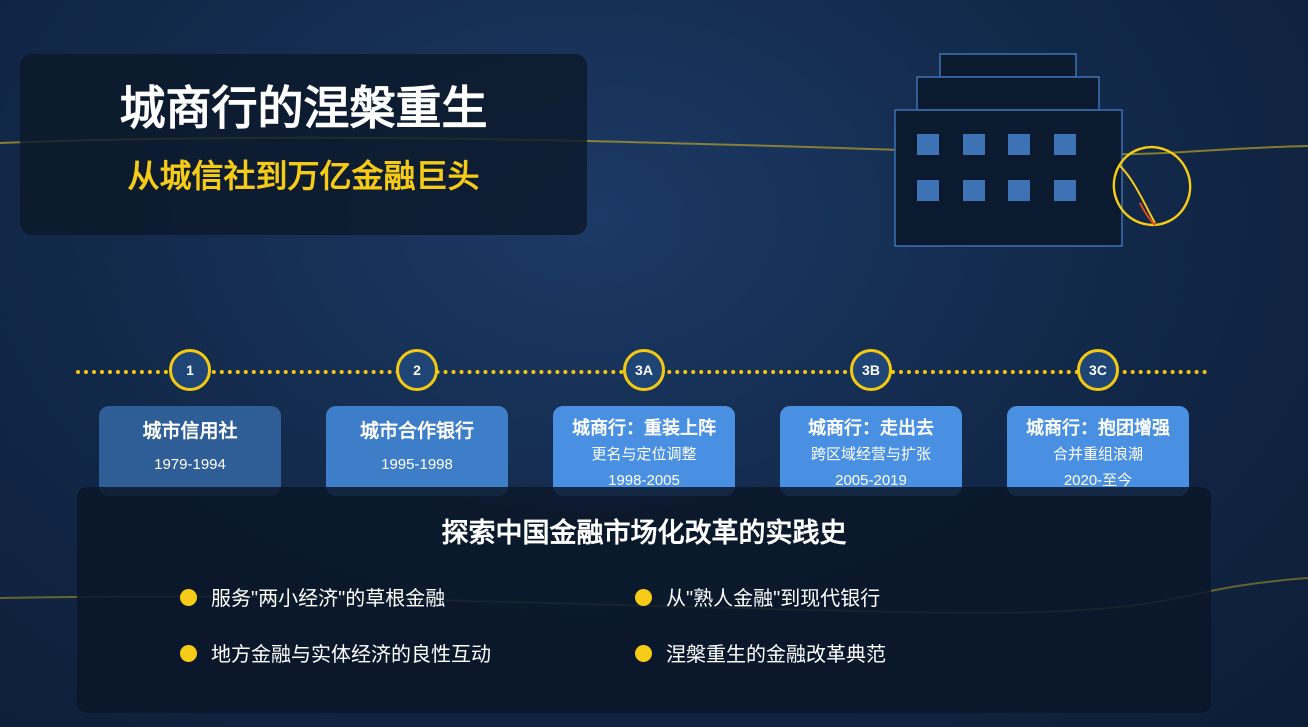 The width and height of the screenshot is (1308, 727). I want to click on stage-card-1: 城市信用社 1979-1994, so click(190, 451).